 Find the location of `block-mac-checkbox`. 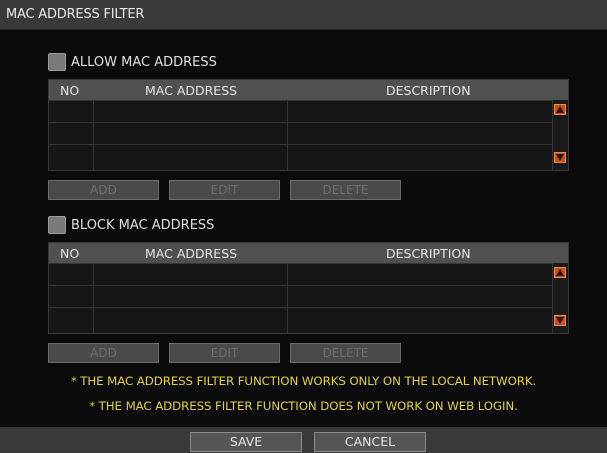

block-mac-checkbox is located at coordinates (57, 225).